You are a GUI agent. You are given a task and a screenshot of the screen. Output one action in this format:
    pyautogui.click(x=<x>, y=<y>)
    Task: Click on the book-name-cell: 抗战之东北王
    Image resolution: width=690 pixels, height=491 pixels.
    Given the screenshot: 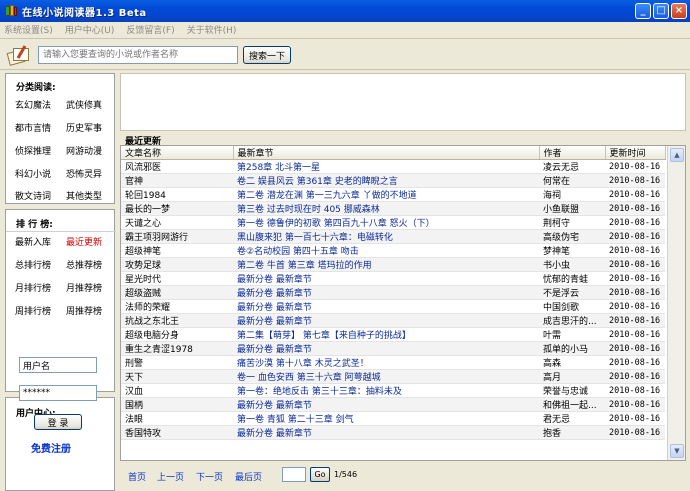 What is the action you would take?
    pyautogui.click(x=177, y=320)
    